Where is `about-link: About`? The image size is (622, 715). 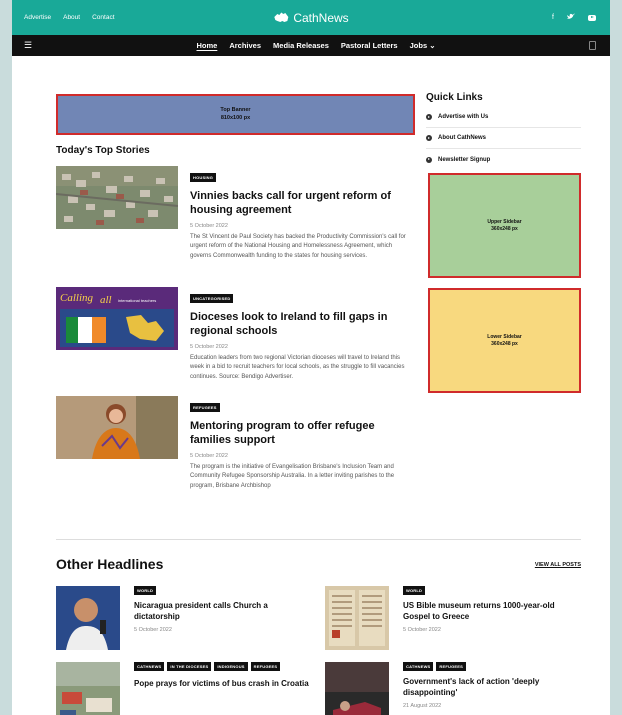
about-link: About is located at coordinates (71, 17).